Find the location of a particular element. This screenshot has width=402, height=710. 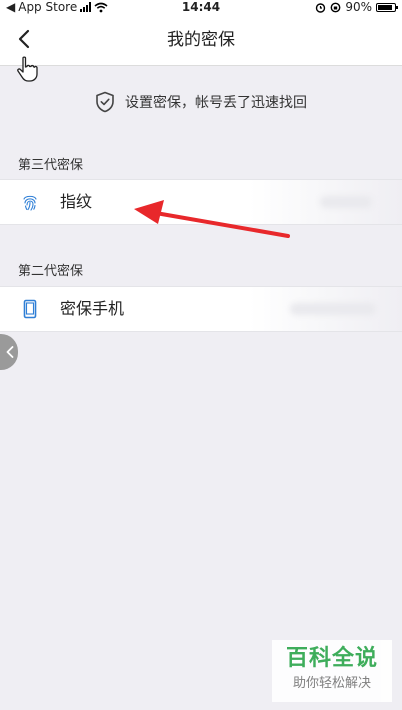

rotation-lock-icon is located at coordinates (335, 7).